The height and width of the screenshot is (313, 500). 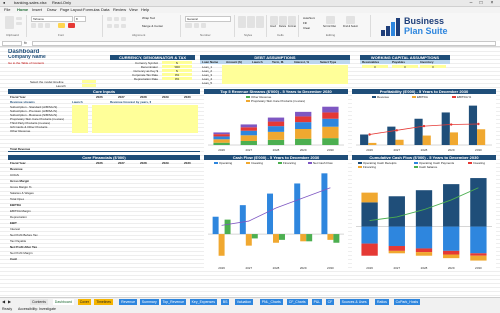 What do you see at coordinates (251, 22) in the screenshot?
I see `format-as-table-button` at bounding box center [251, 22].